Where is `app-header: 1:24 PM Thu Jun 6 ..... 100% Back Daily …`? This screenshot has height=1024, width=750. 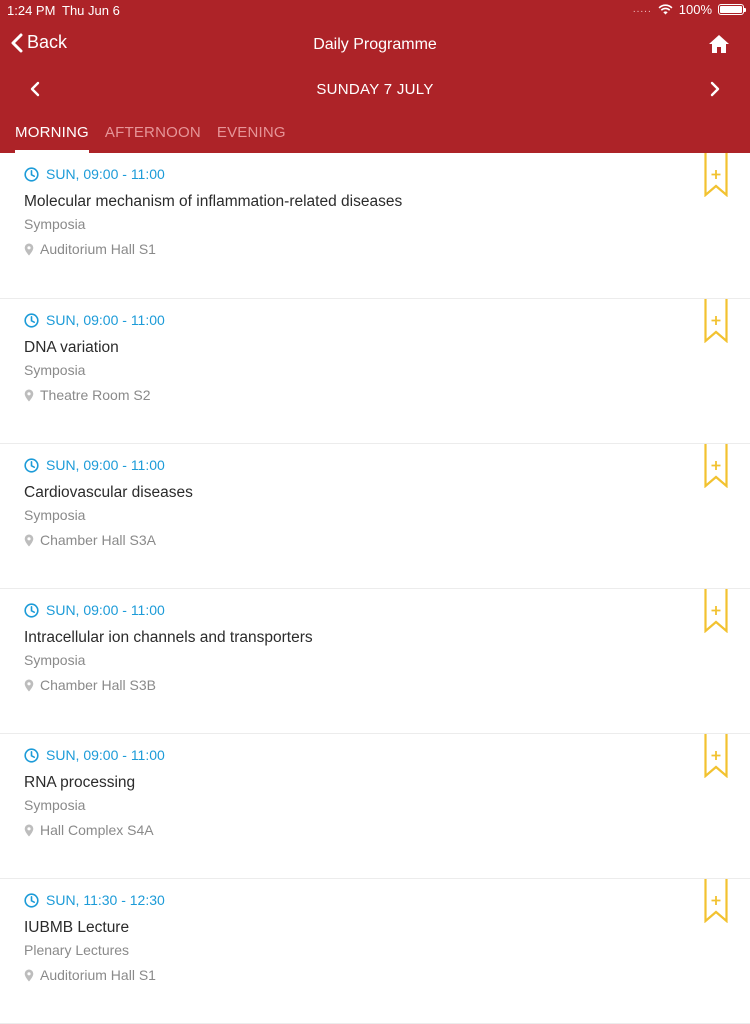 app-header: 1:24 PM Thu Jun 6 ..... 100% Back Daily … is located at coordinates (375, 76).